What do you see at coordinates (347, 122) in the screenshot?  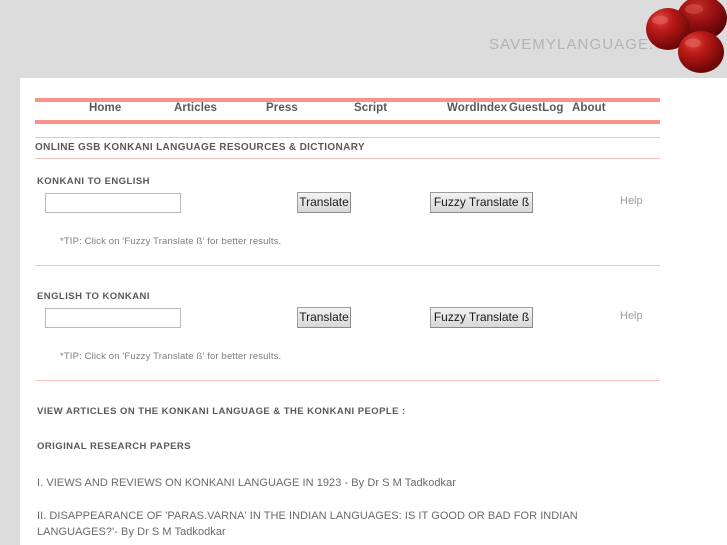 I see `nav-rule-bottom` at bounding box center [347, 122].